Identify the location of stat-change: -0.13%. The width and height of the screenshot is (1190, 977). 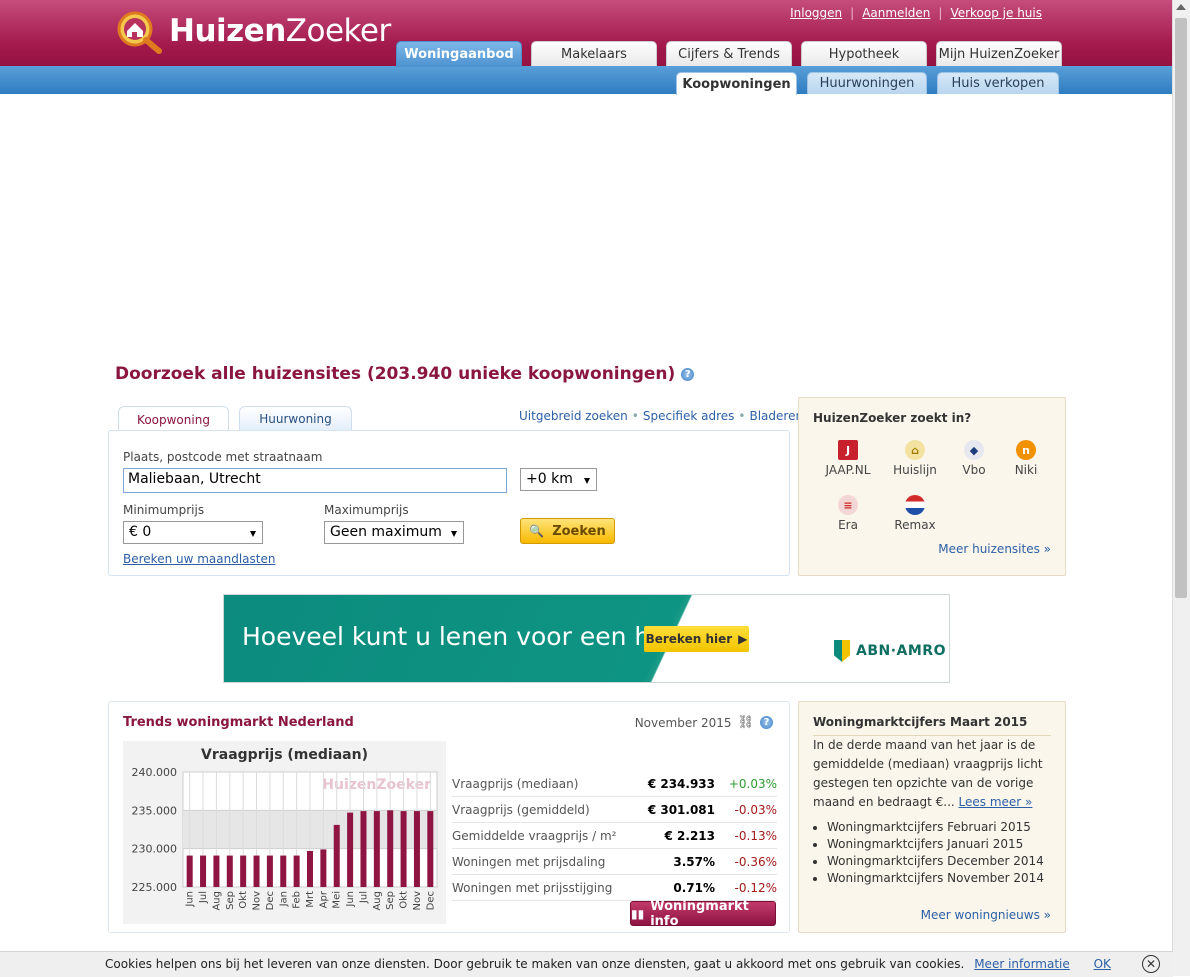
(755, 836).